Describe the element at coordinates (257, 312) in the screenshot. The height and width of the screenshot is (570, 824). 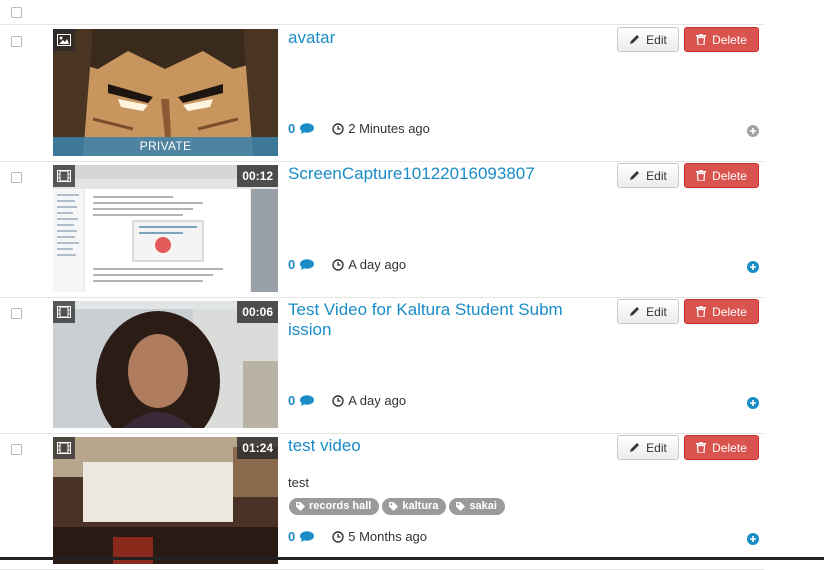
I see `duration-badge: 00:06` at that location.